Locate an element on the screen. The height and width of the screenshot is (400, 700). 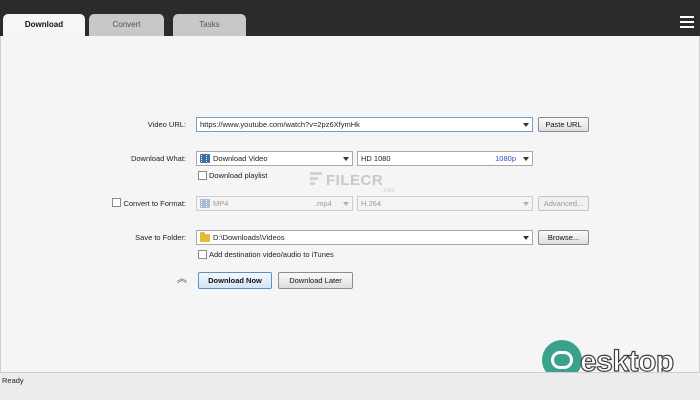
add-to-itunes-checkbox is located at coordinates (202, 254).